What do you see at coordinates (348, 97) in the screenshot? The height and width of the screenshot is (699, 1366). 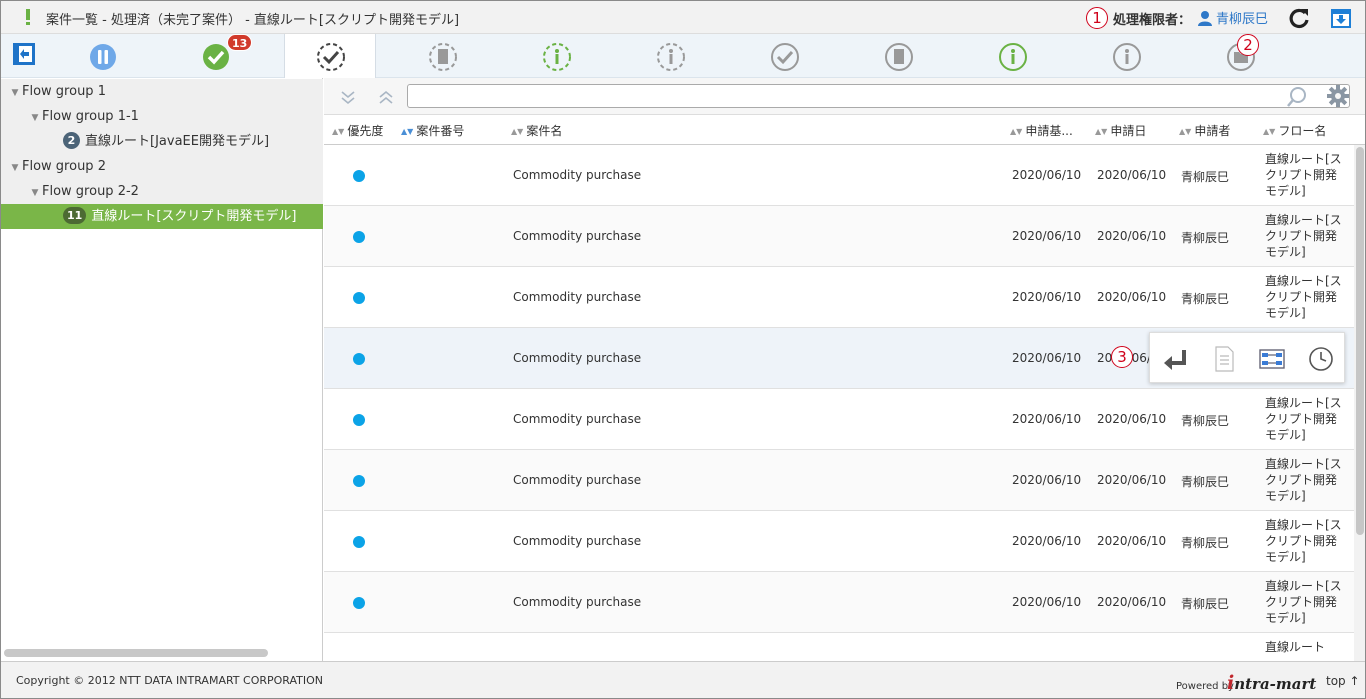 I see `expand-all-icon` at bounding box center [348, 97].